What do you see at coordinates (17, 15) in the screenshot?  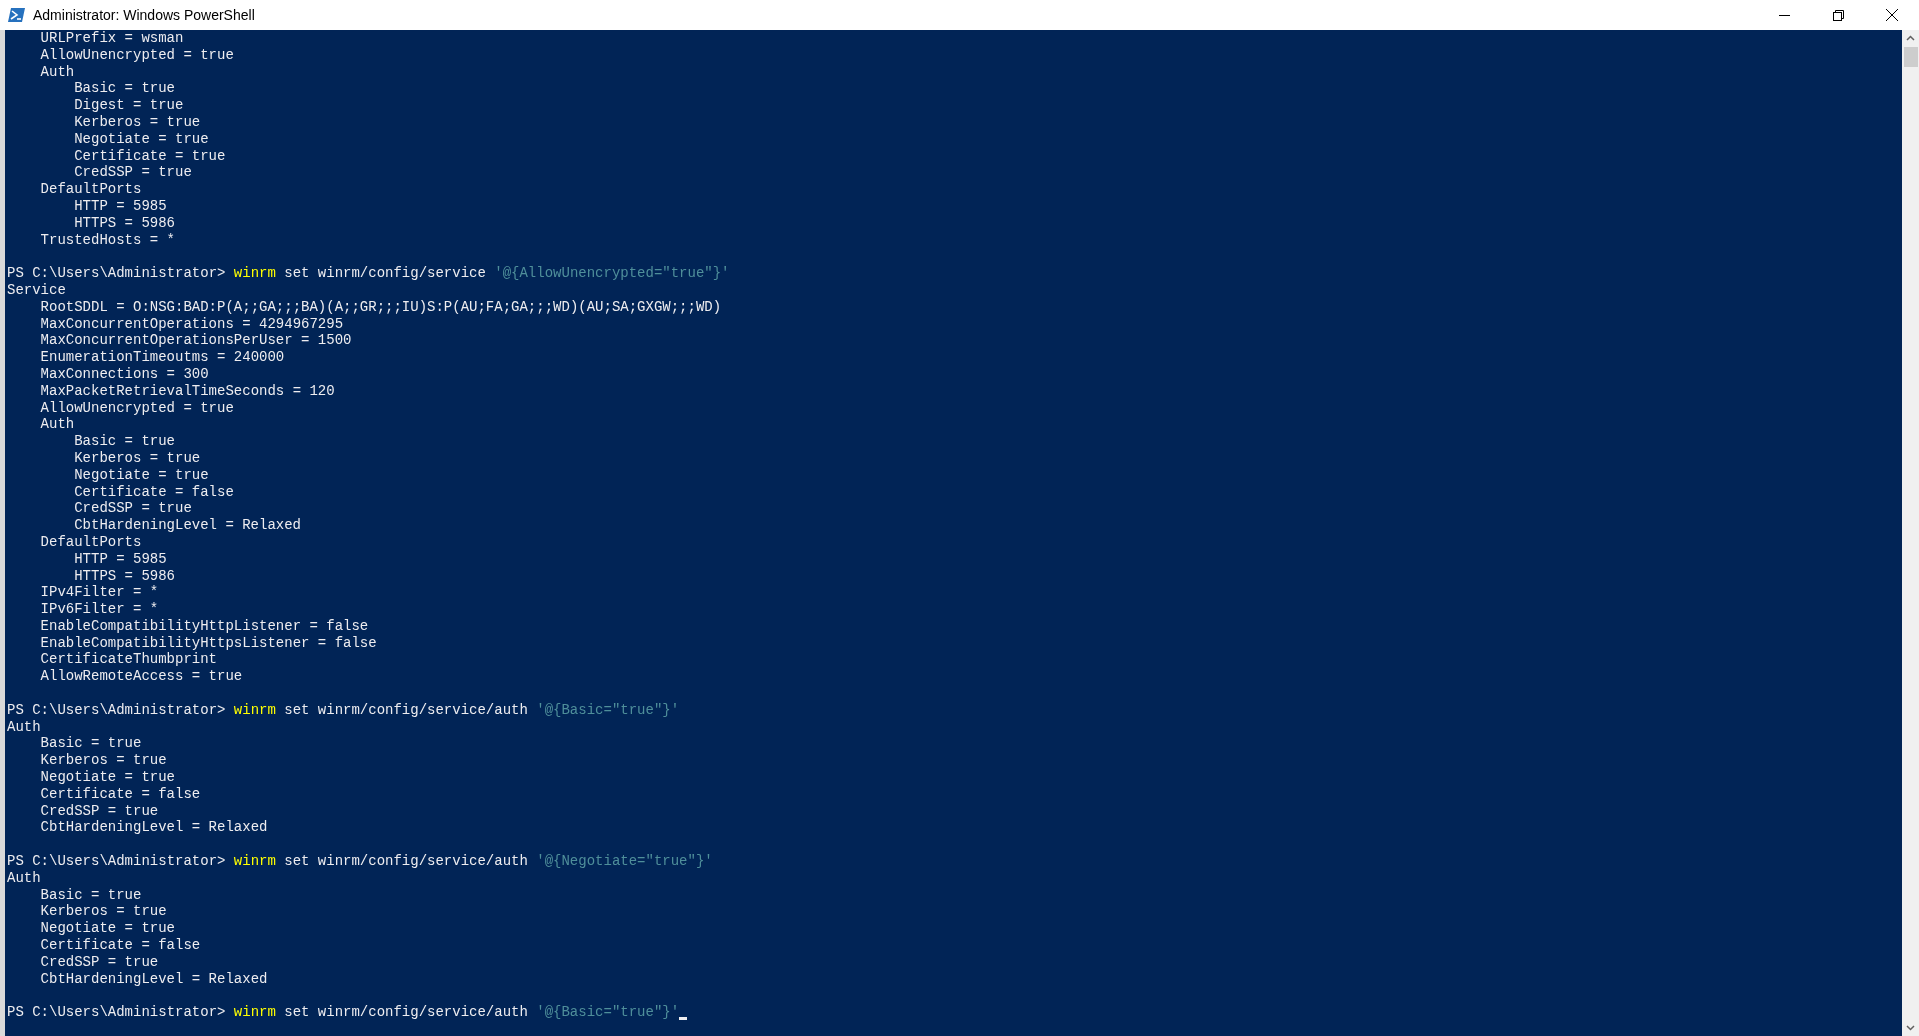 I see `powershell-icon` at bounding box center [17, 15].